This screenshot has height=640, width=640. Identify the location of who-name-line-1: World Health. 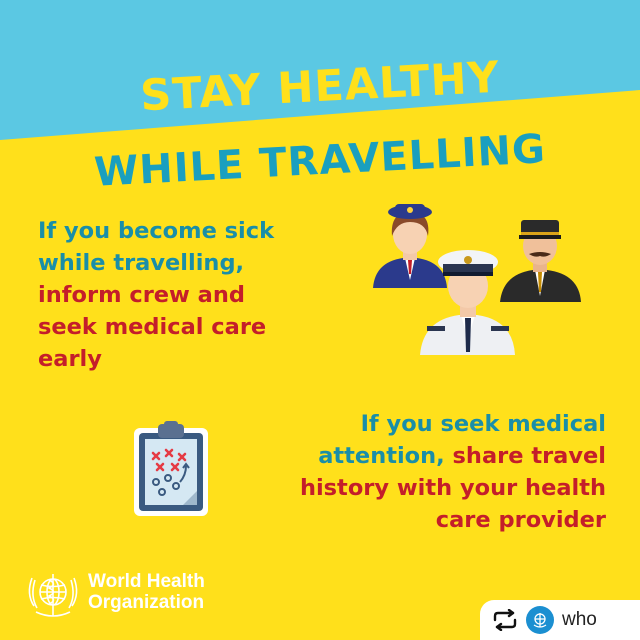
(146, 581).